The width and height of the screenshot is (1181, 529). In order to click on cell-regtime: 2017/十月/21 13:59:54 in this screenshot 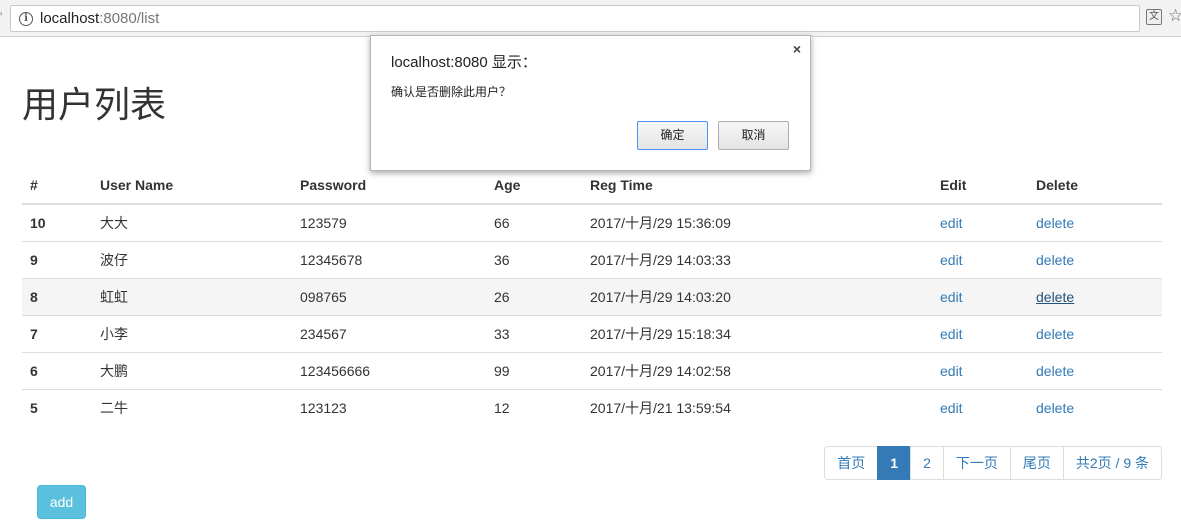, I will do `click(757, 407)`.